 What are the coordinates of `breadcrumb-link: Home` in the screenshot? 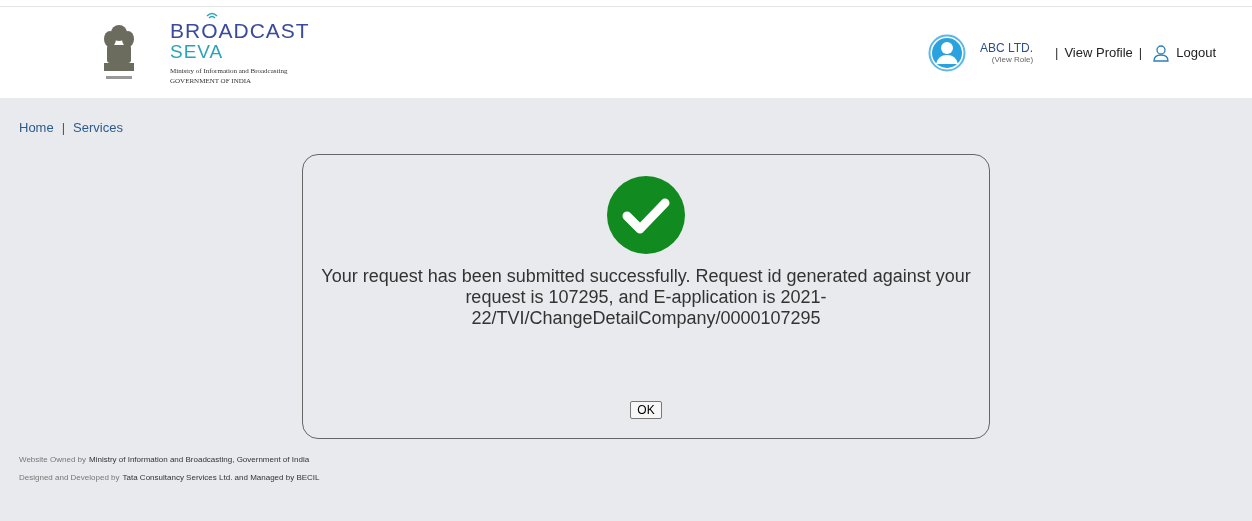 It's located at (36, 127).